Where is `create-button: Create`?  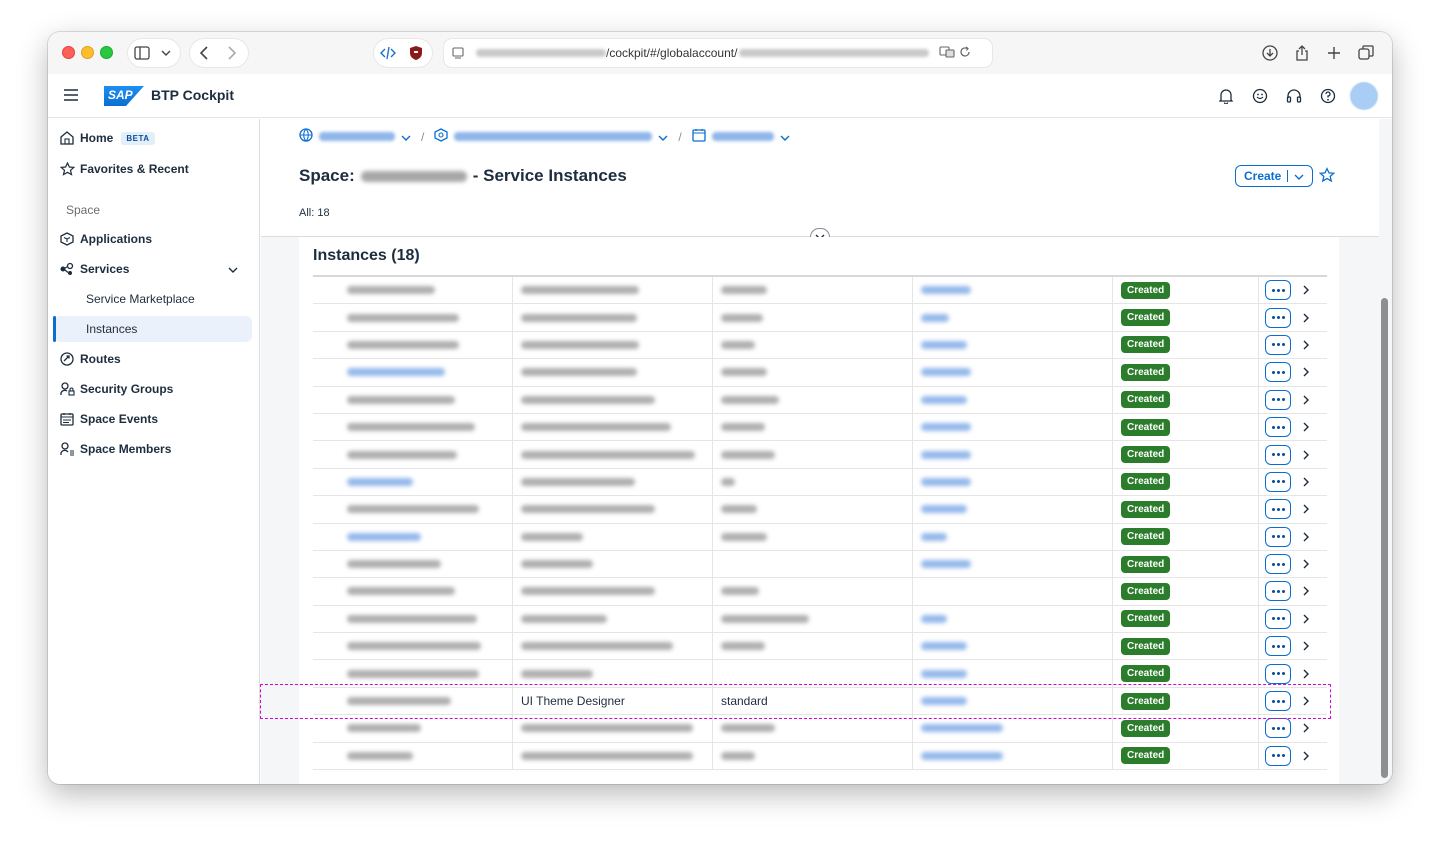 create-button: Create is located at coordinates (1274, 176).